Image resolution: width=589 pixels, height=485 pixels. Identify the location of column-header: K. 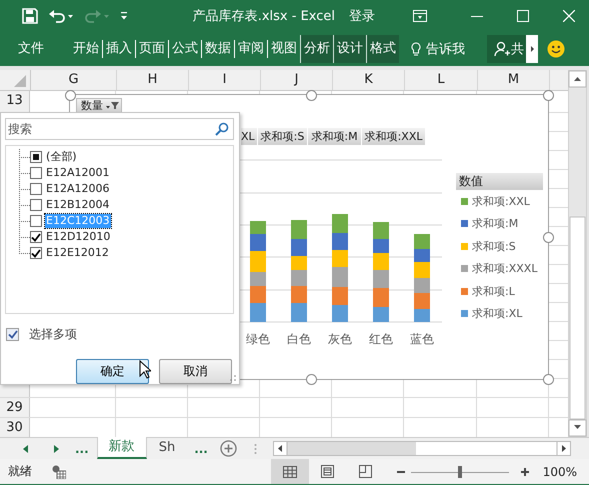
(369, 80).